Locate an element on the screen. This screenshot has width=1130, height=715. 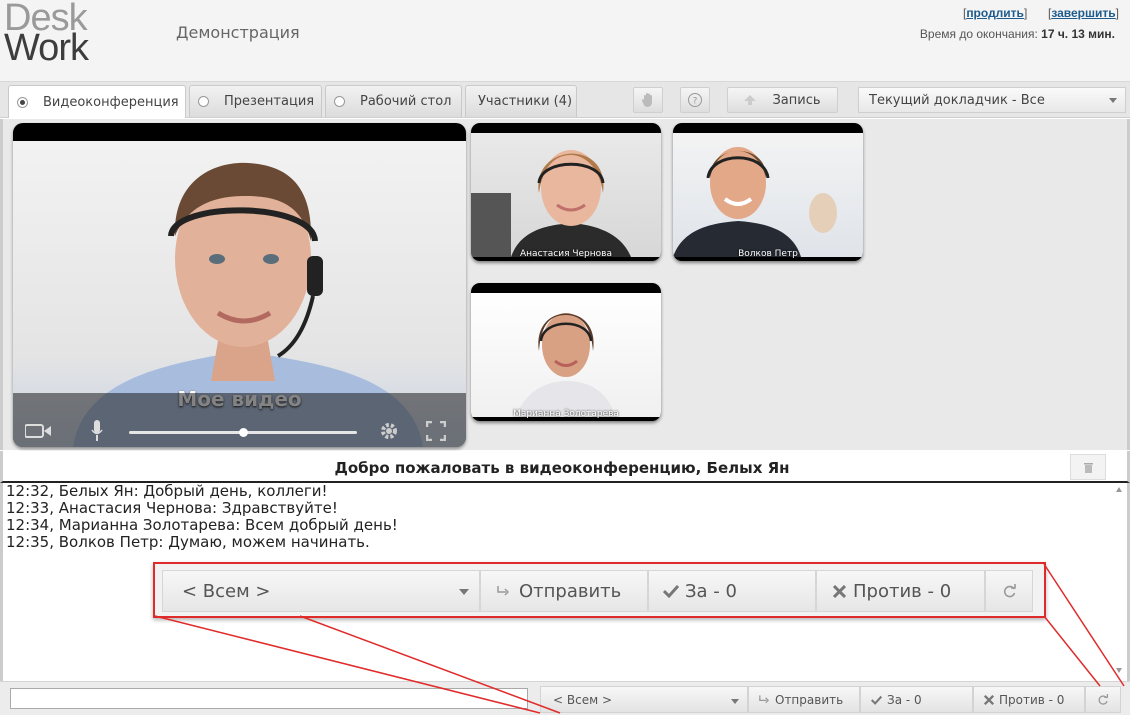
speaker-select-value: Текущий докладчик - Все is located at coordinates (957, 100).